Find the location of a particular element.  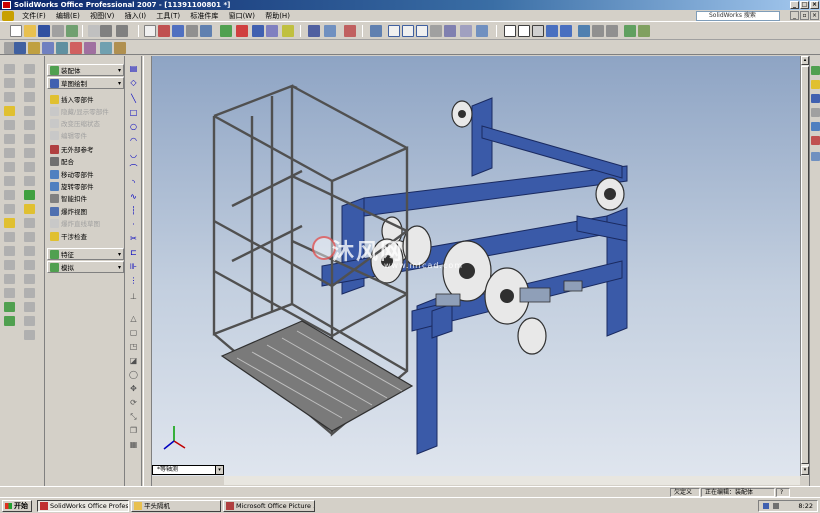

drawing-icon is located at coordinates (258, 31).